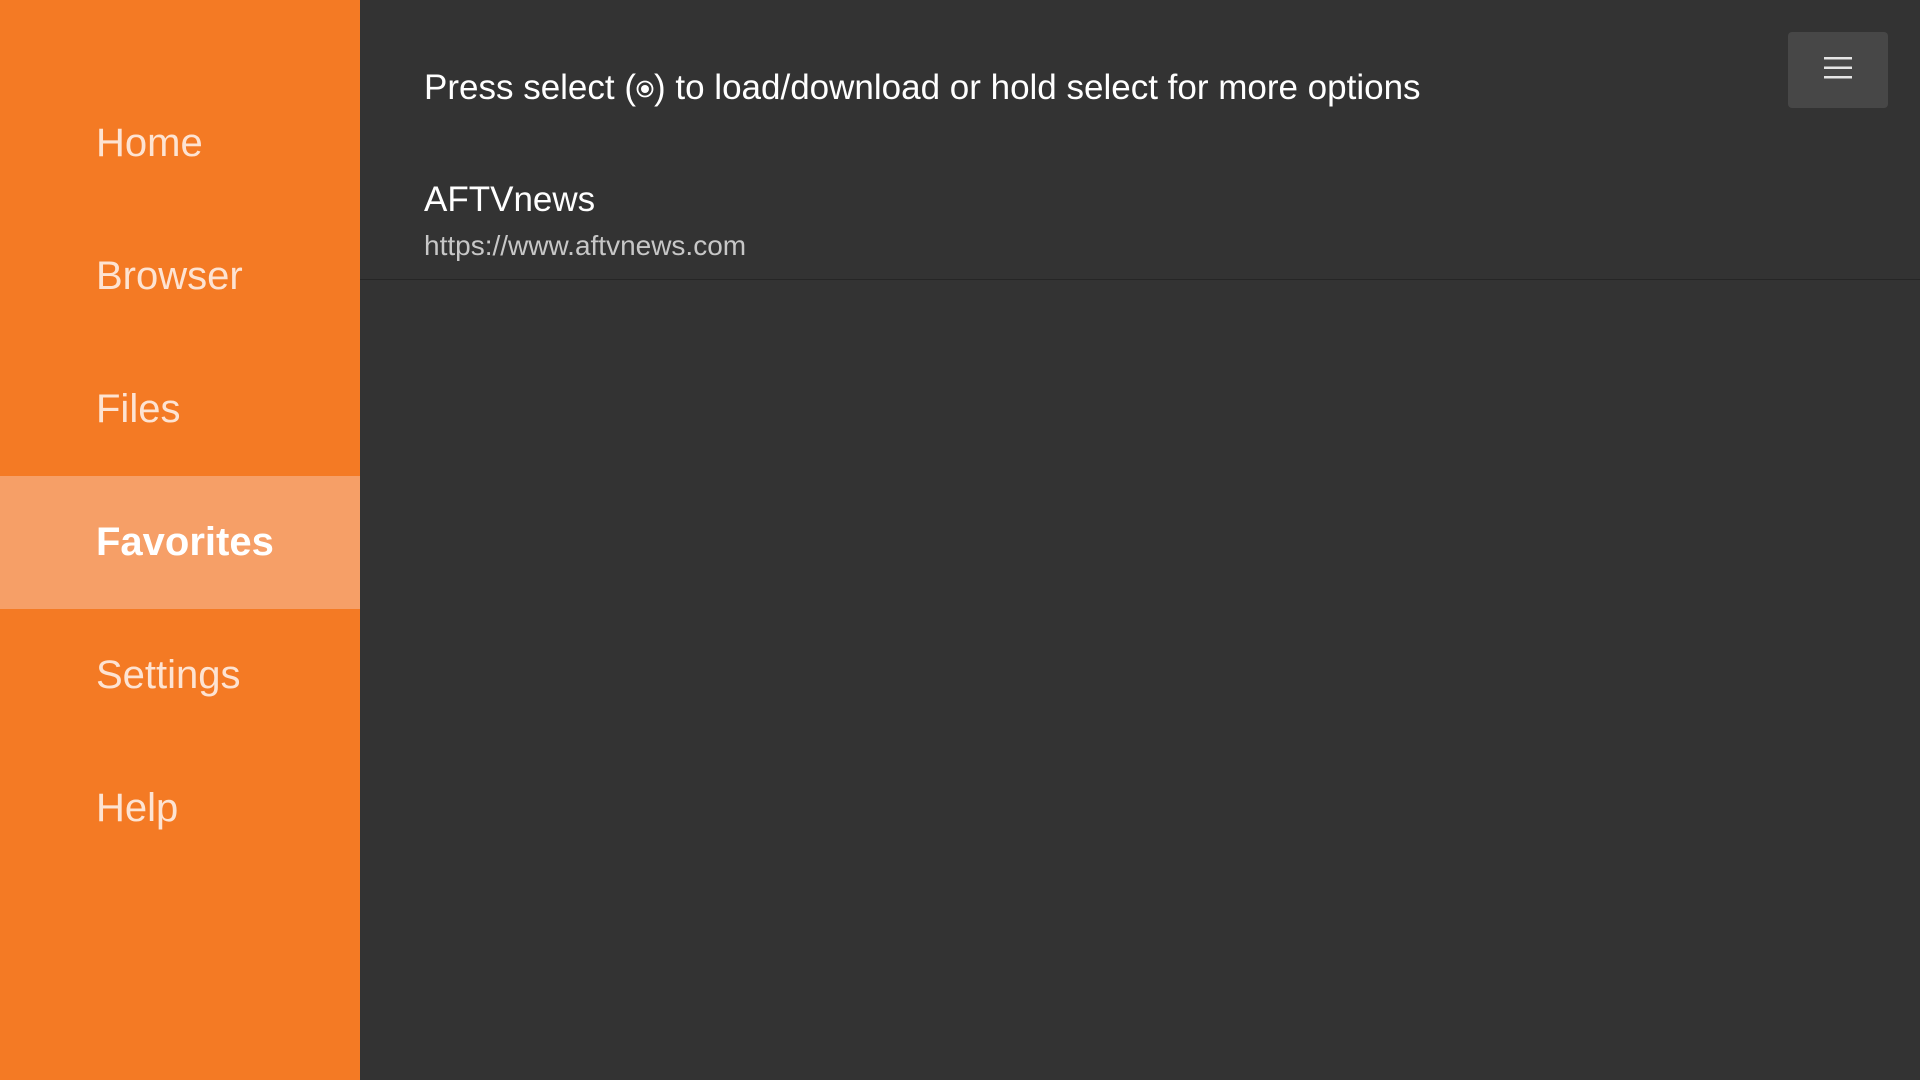 Image resolution: width=1920 pixels, height=1080 pixels. What do you see at coordinates (585, 245) in the screenshot?
I see `favorite-url: https://www.aftvnews.com` at bounding box center [585, 245].